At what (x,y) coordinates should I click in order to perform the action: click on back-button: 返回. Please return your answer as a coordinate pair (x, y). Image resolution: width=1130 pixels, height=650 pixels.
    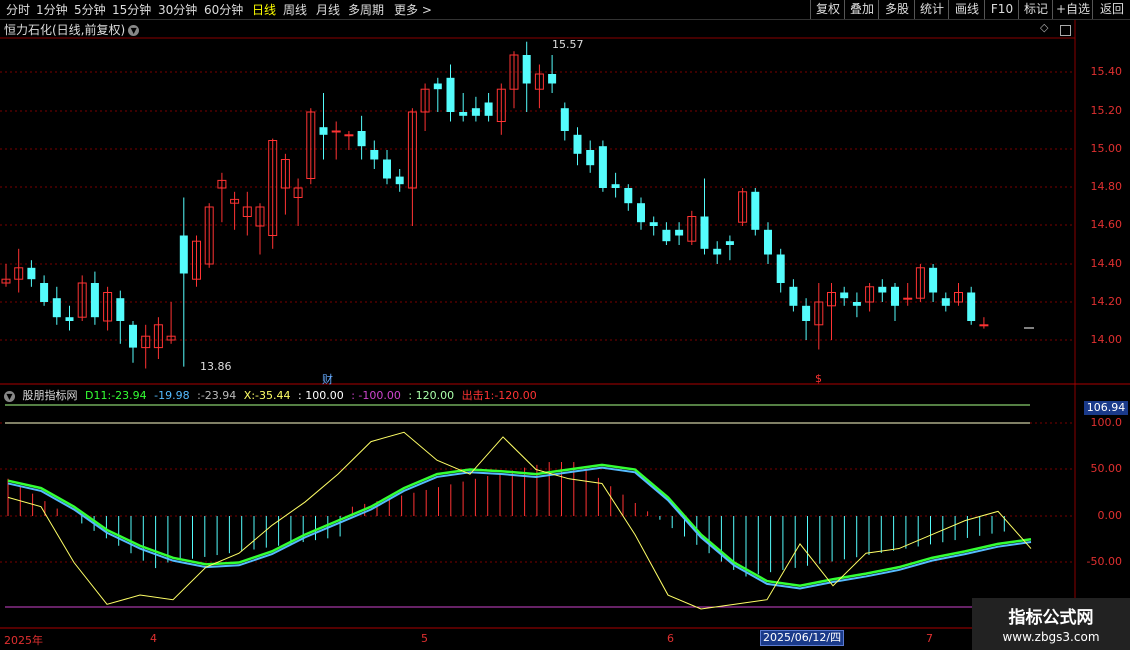
    Looking at the image, I should click on (1111, 9).